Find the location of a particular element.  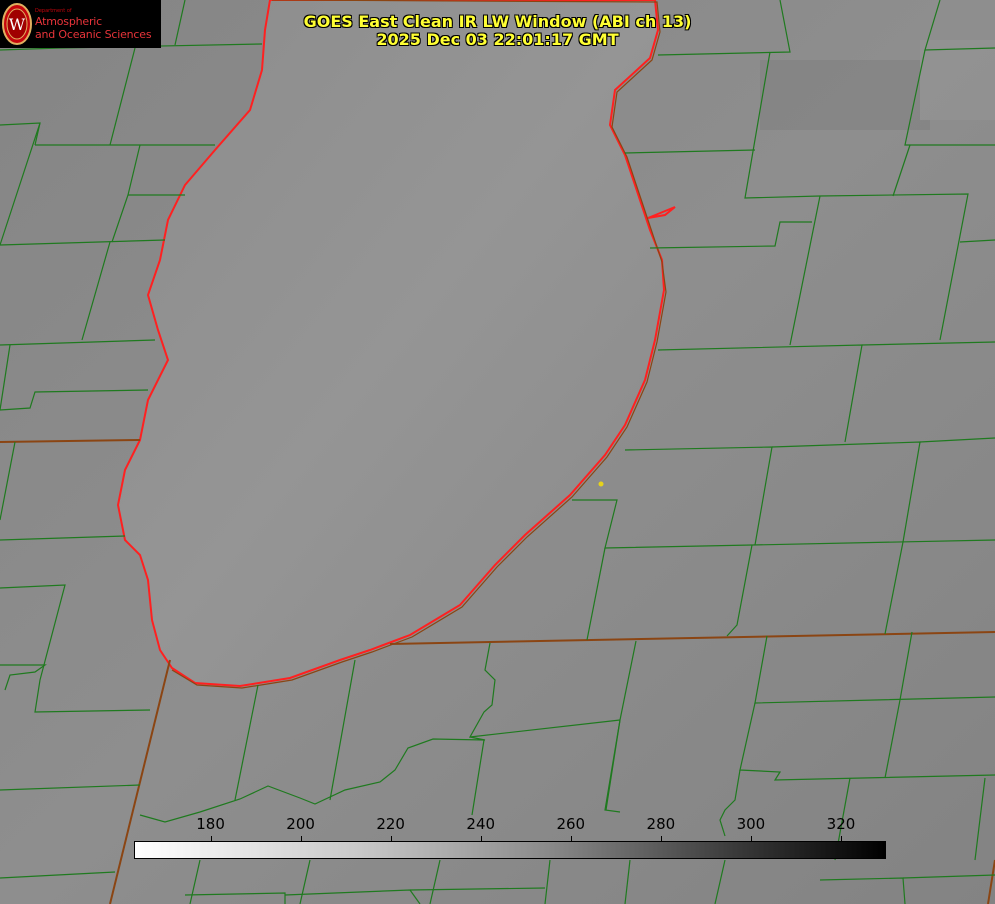

colorbar-tick-label: 240 is located at coordinates (481, 824).